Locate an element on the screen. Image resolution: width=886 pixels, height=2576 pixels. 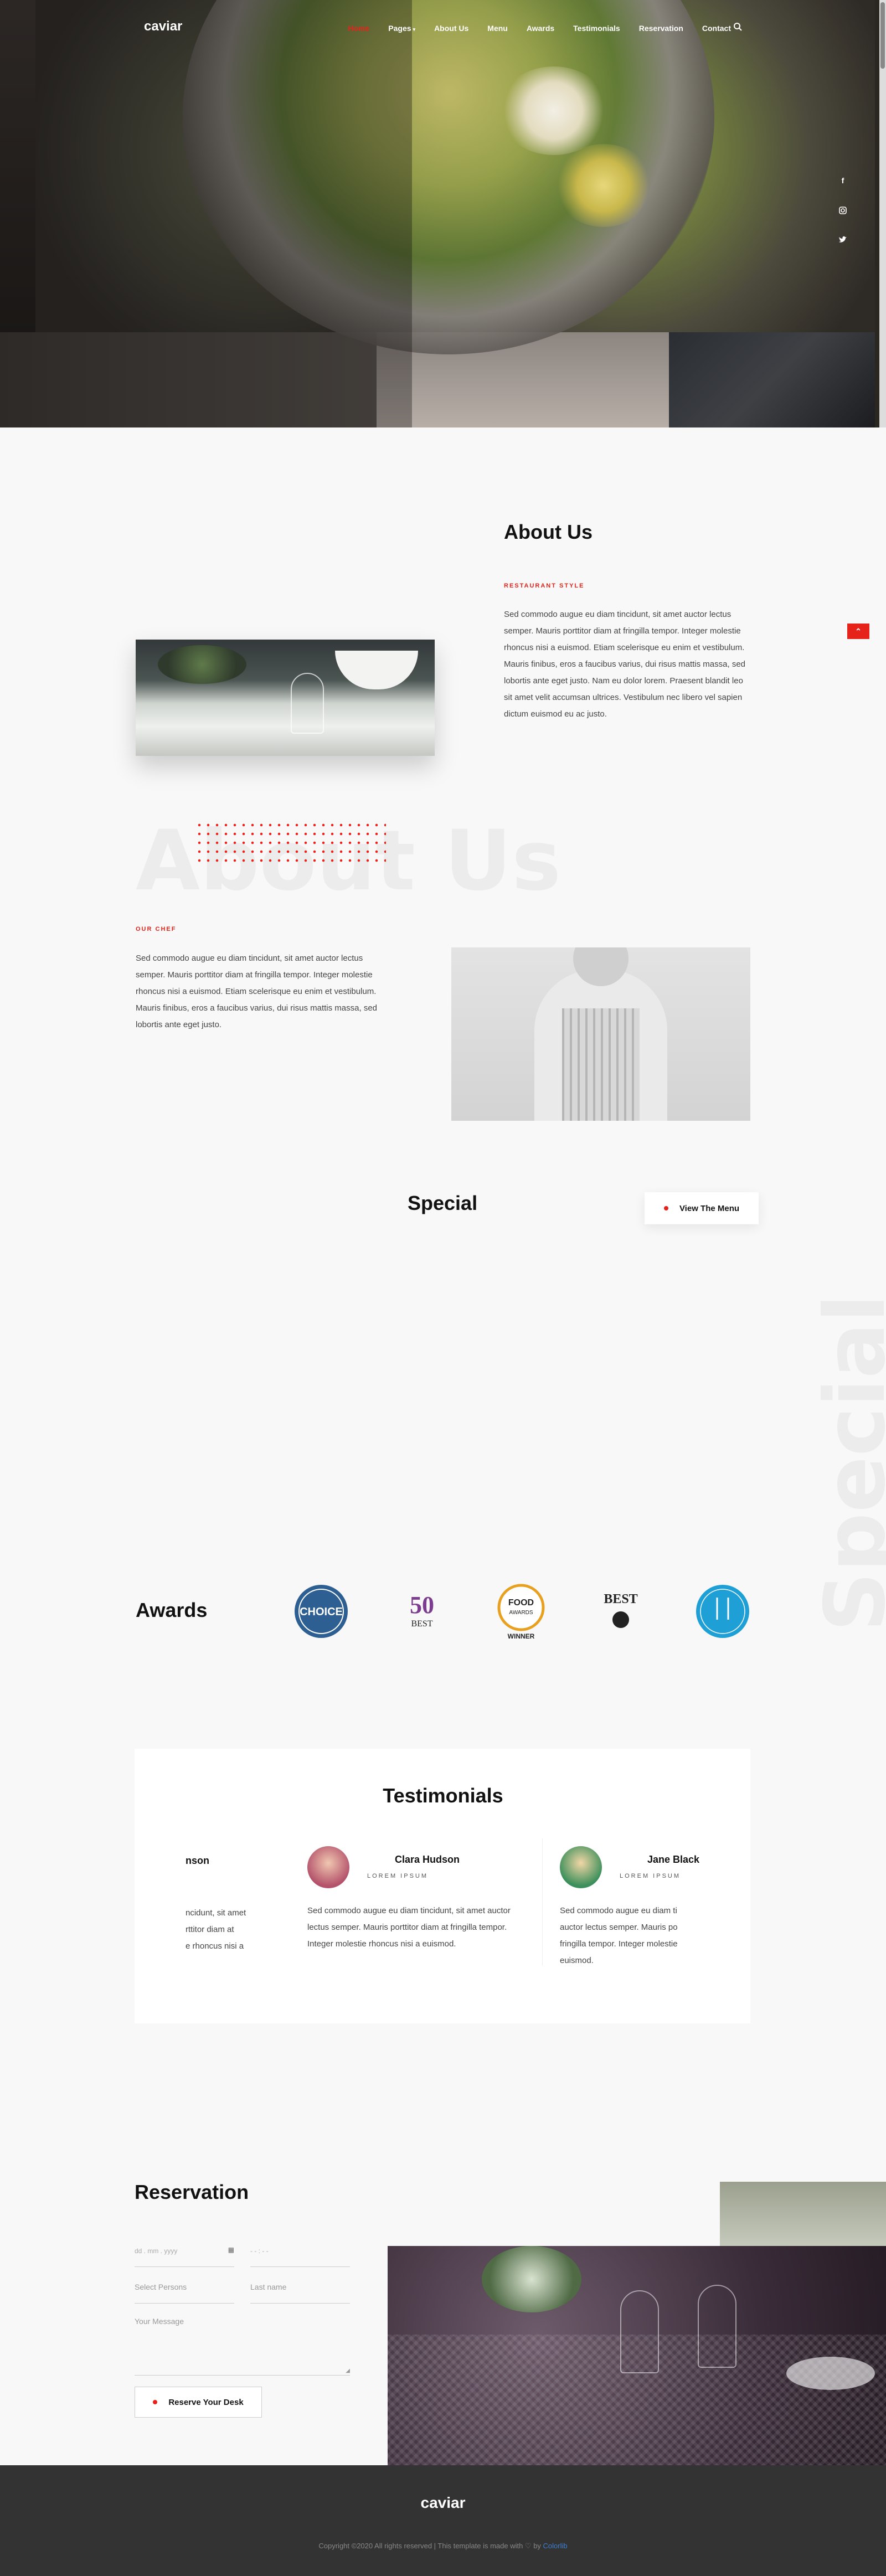
reserve-button-label: Reserve Your Desk is located at coordinates (206, 2402).